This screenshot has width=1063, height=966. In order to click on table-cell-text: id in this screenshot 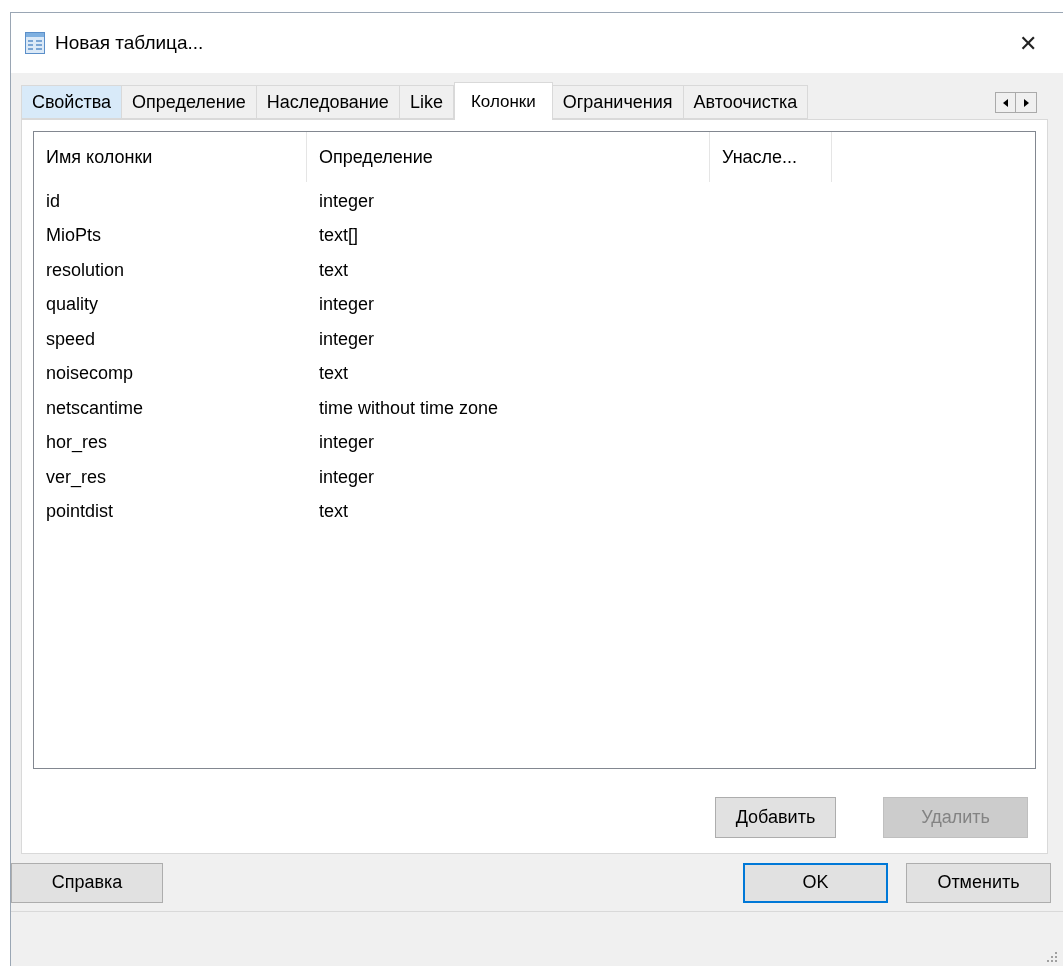, I will do `click(53, 201)`.